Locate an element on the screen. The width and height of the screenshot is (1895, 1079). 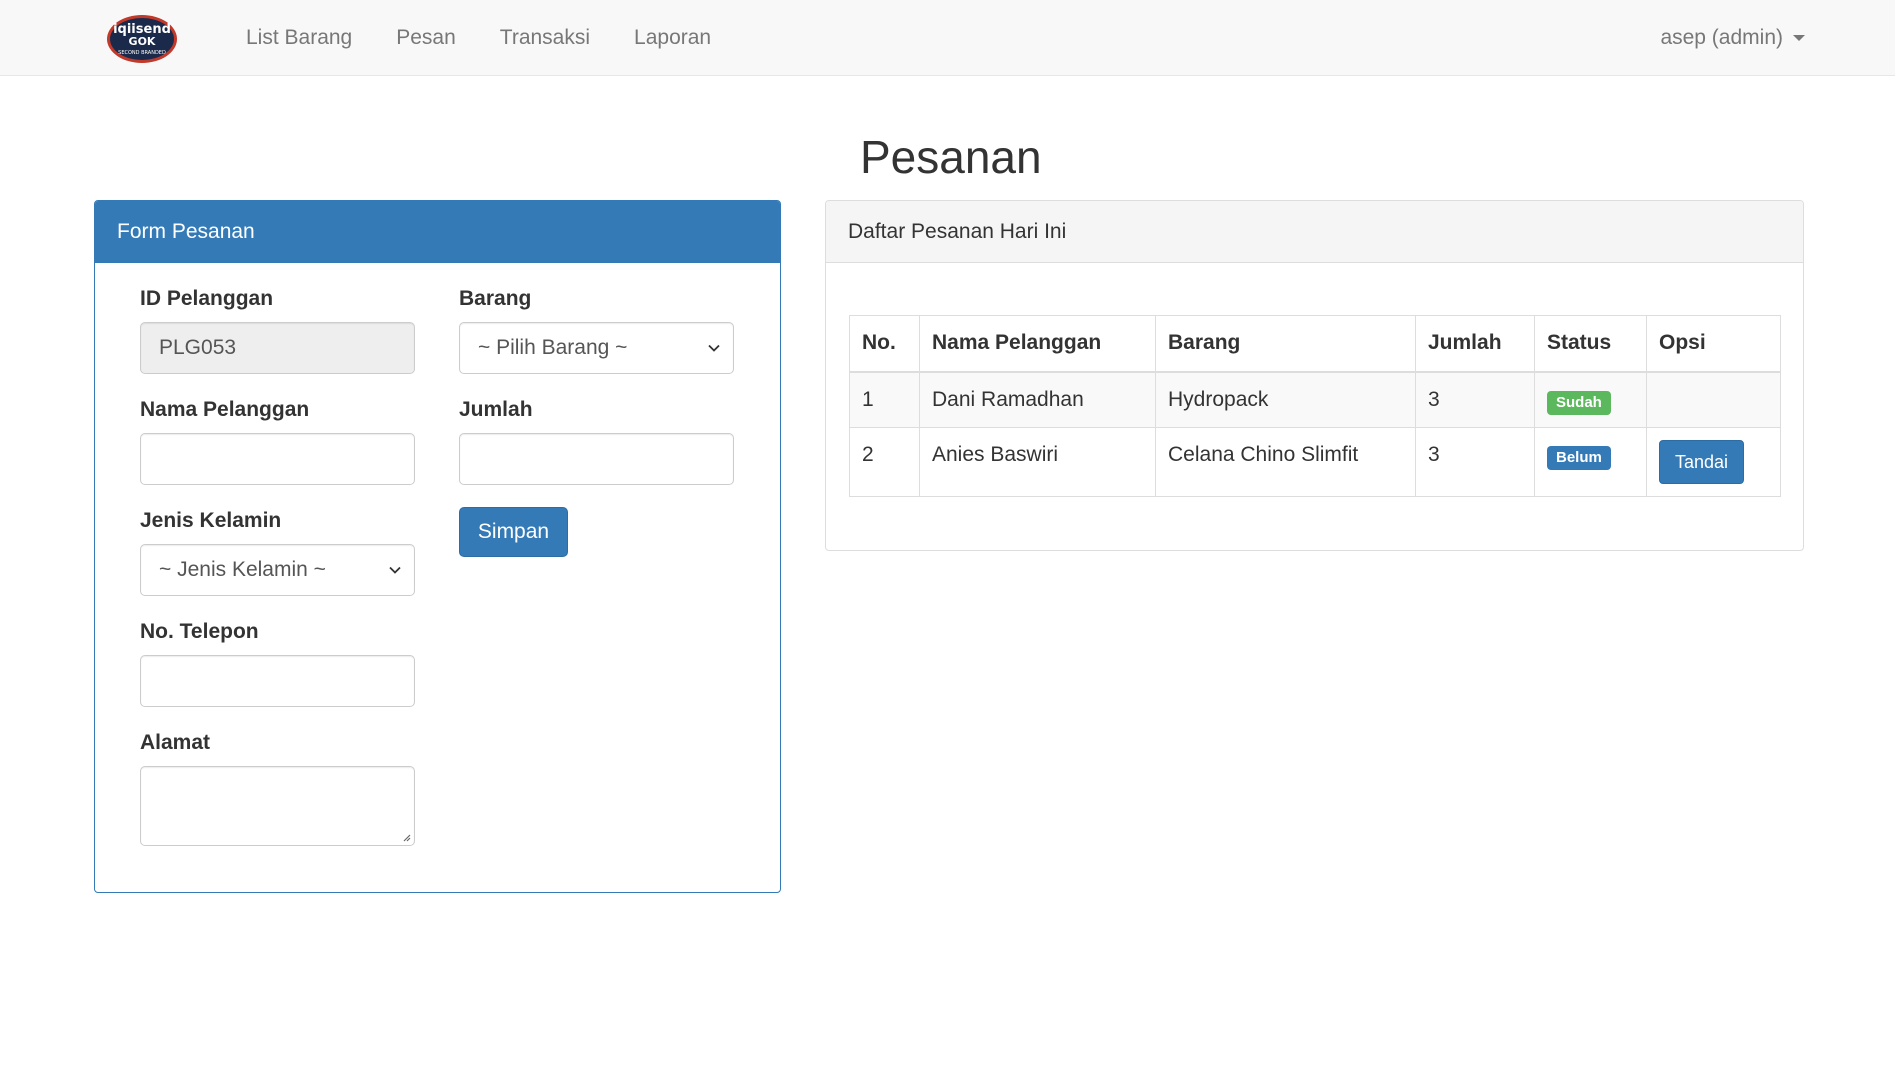
cell-opsi is located at coordinates (1713, 399).